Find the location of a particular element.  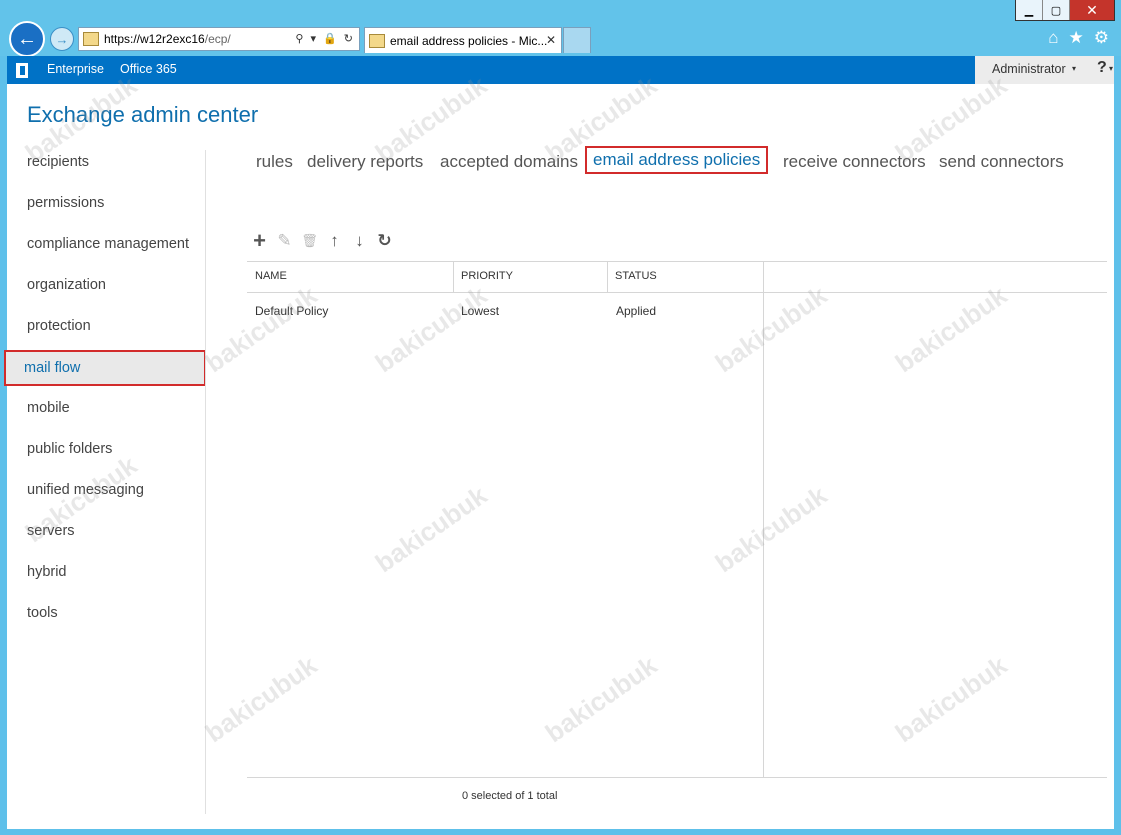

url-path: /ecp/ is located at coordinates (217, 39).